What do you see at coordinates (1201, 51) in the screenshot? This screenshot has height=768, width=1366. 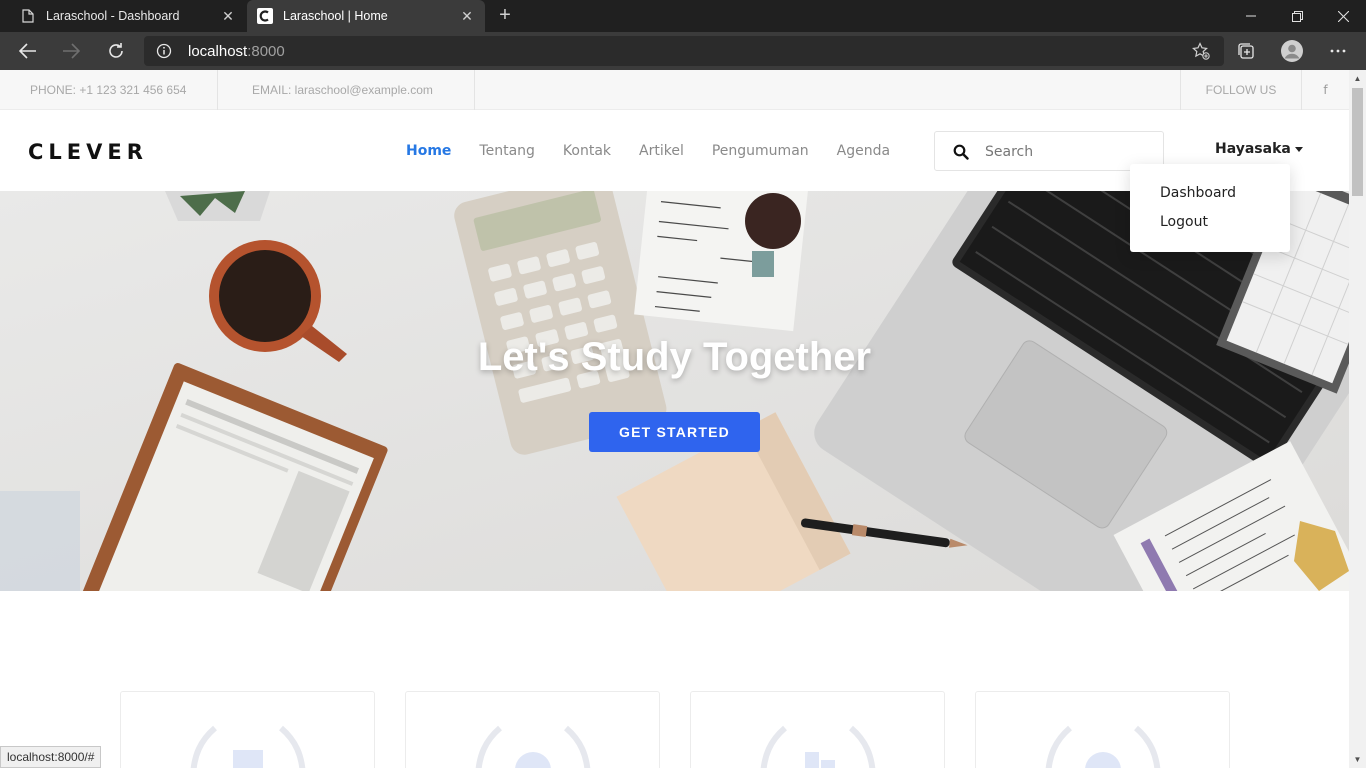 I see `add-favorite-icon` at bounding box center [1201, 51].